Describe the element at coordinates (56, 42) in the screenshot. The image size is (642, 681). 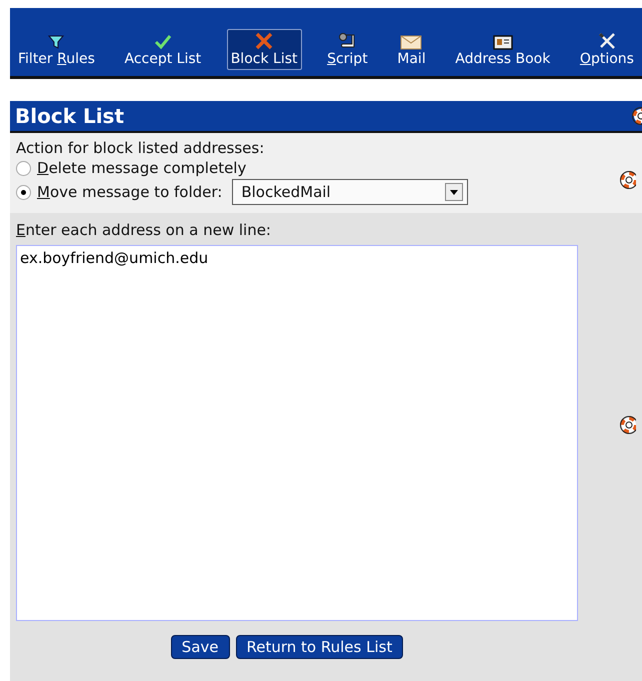
I see `funnel-icon` at that location.